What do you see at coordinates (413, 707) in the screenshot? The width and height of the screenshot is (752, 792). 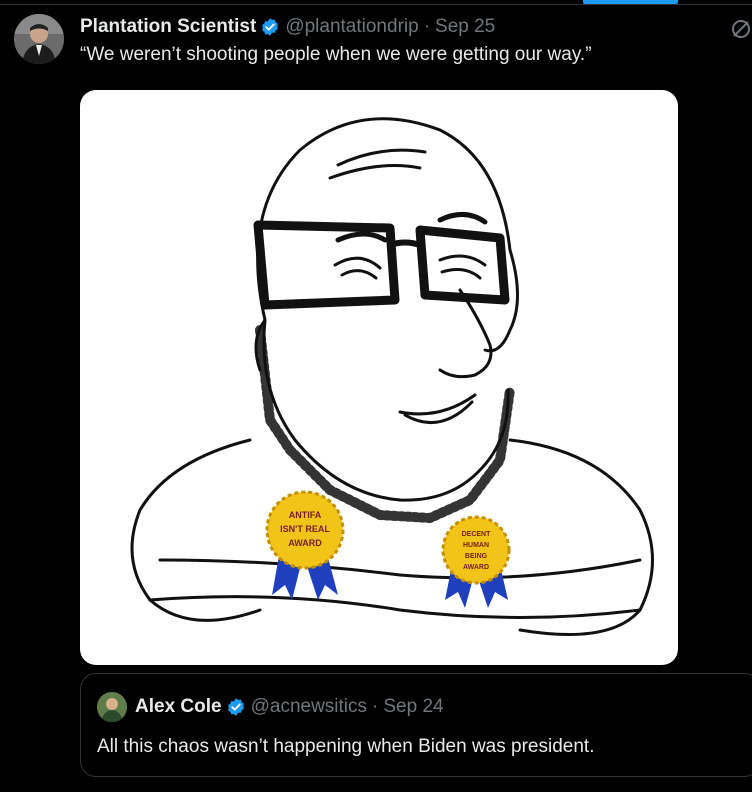 I see `quoted-post-date: Sep 24` at bounding box center [413, 707].